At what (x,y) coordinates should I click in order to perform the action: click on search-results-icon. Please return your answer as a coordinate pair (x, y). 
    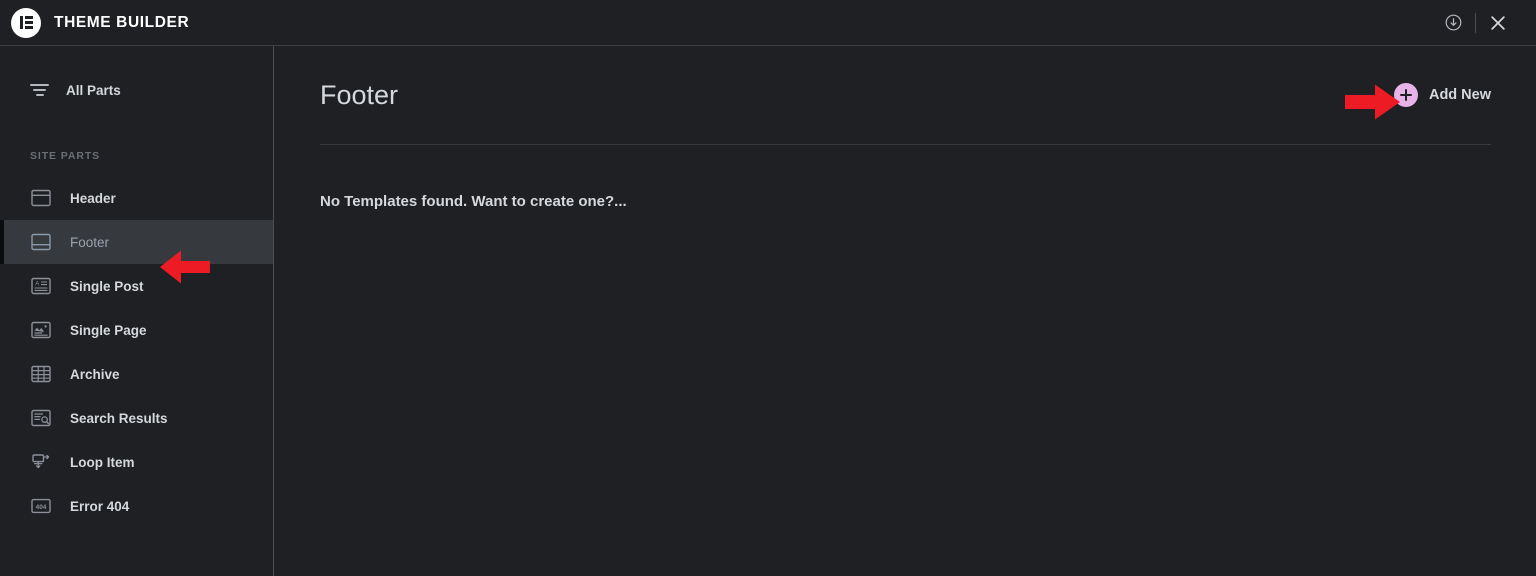
    Looking at the image, I should click on (41, 418).